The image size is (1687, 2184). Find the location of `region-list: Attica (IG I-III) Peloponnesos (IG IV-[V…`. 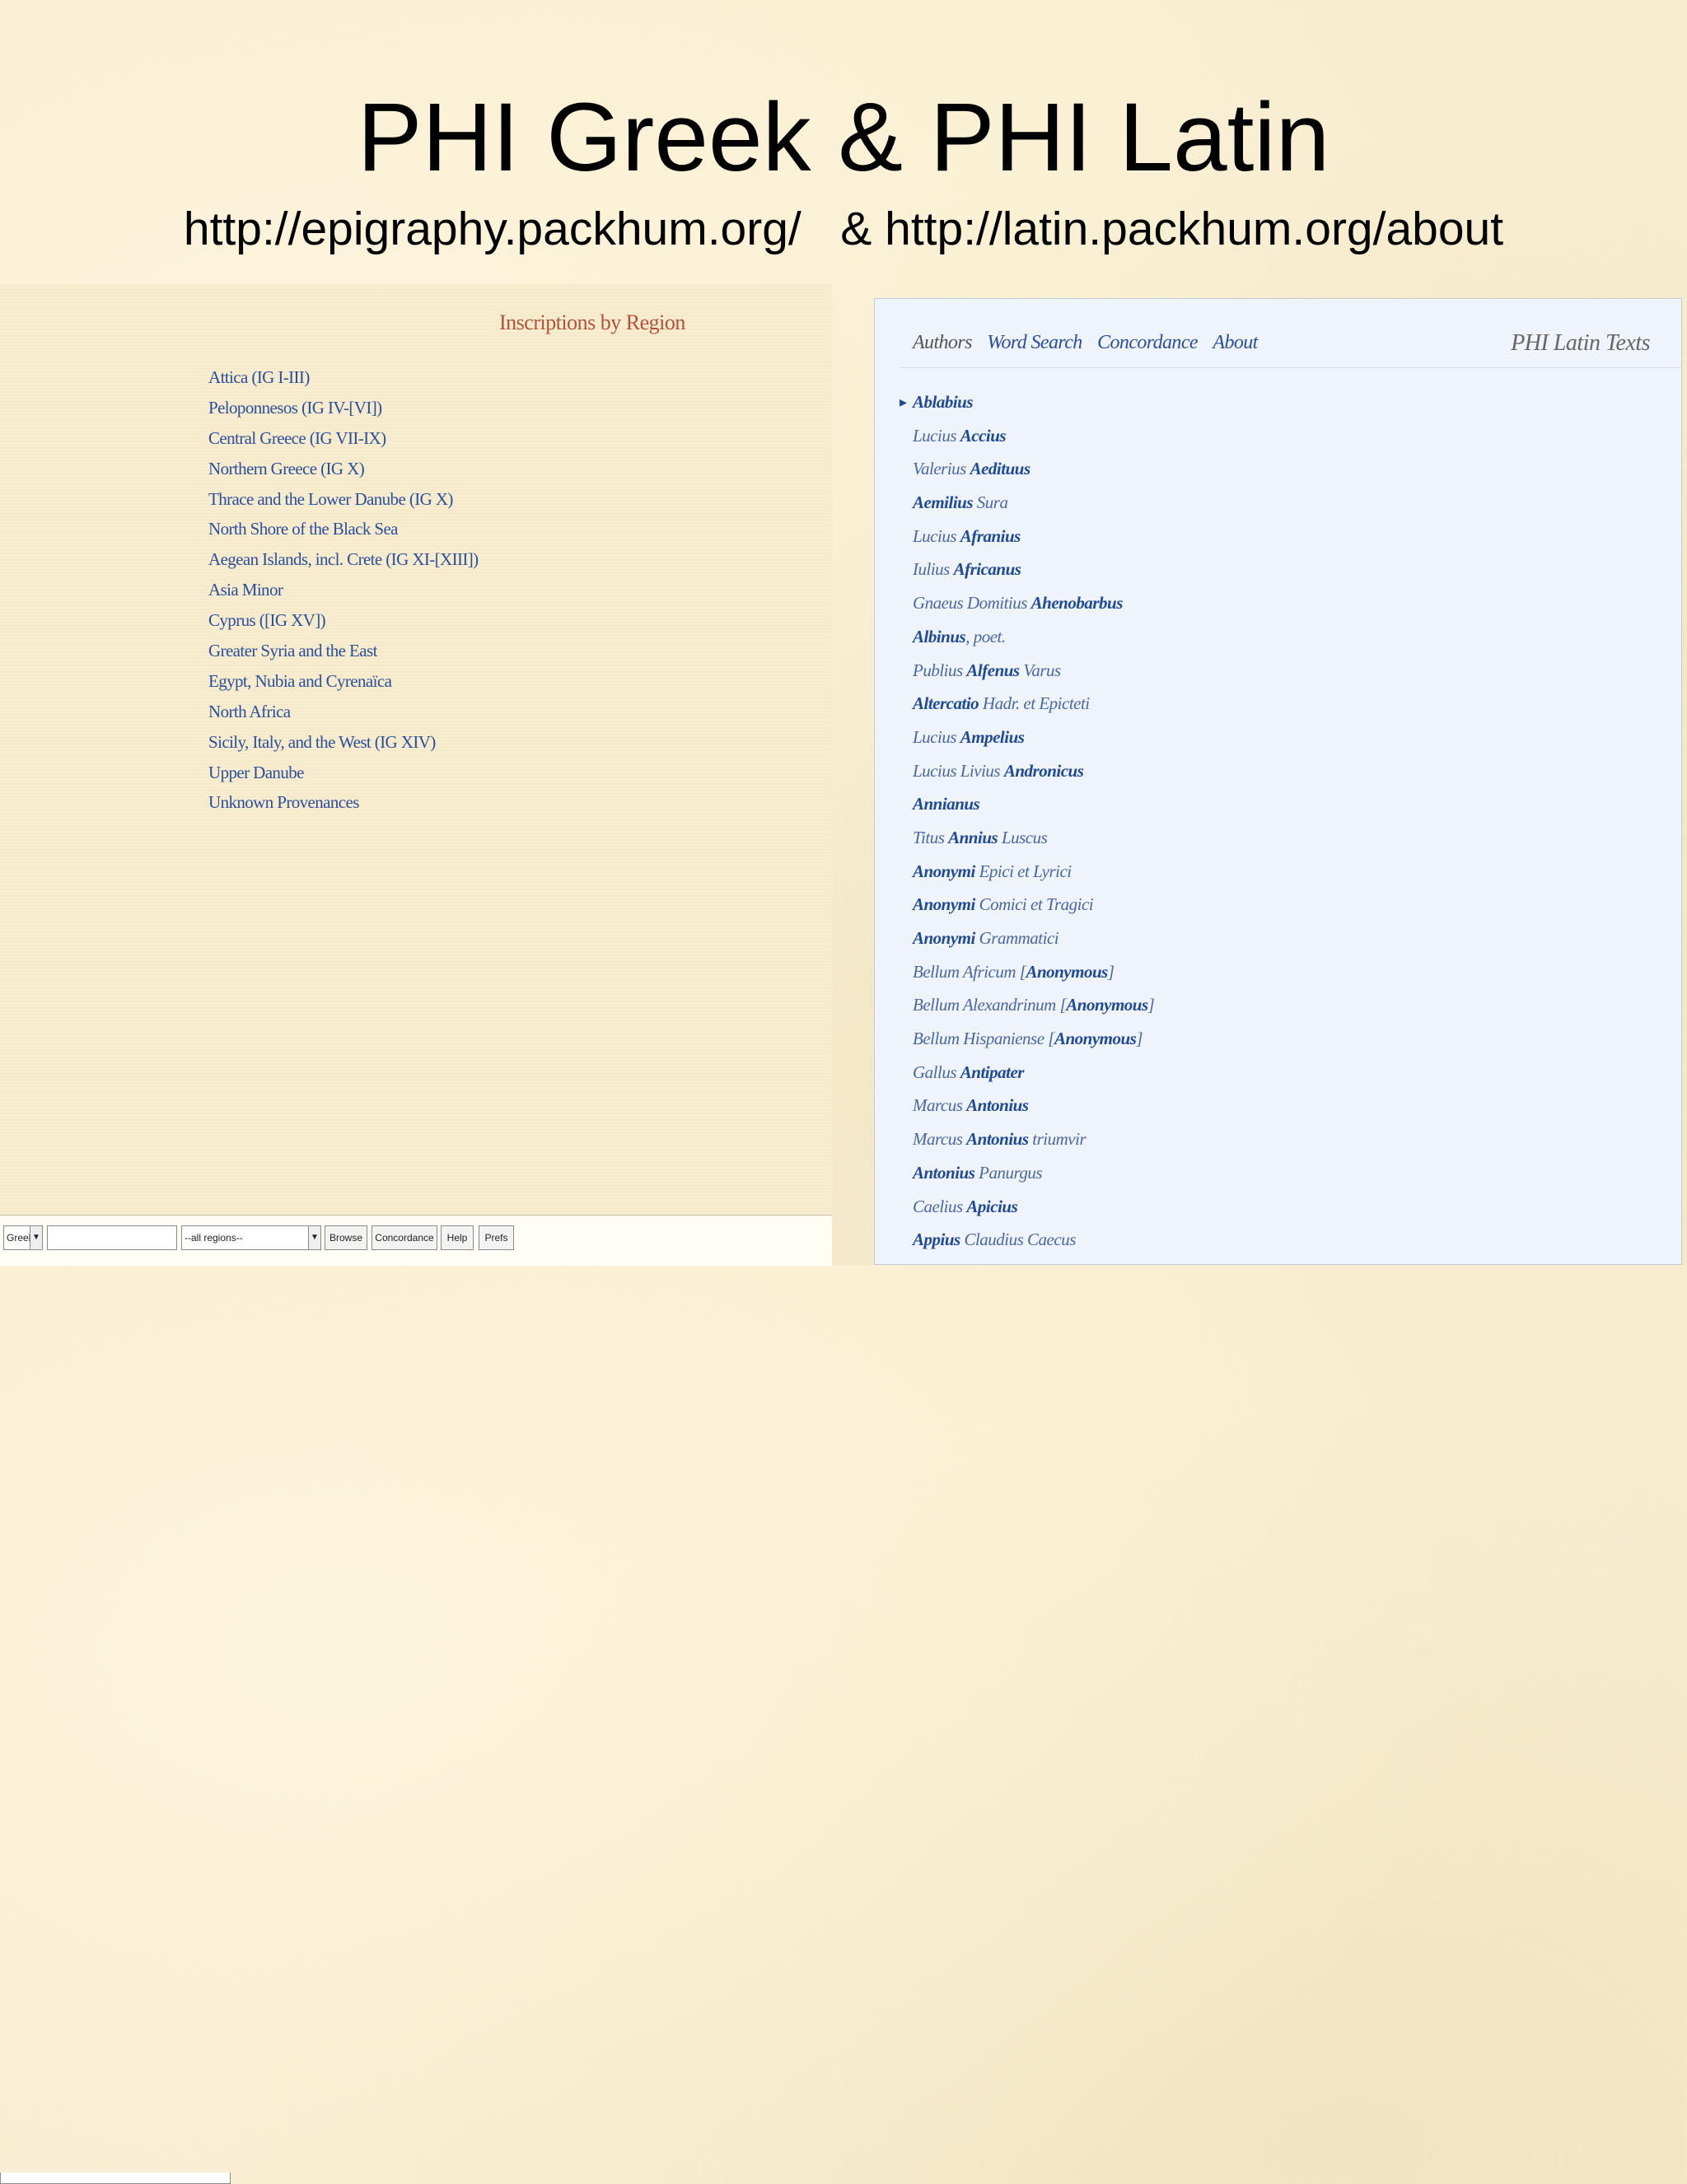

region-list: Attica (IG I-III) Peloponnesos (IG IV-[V… is located at coordinates (343, 590).